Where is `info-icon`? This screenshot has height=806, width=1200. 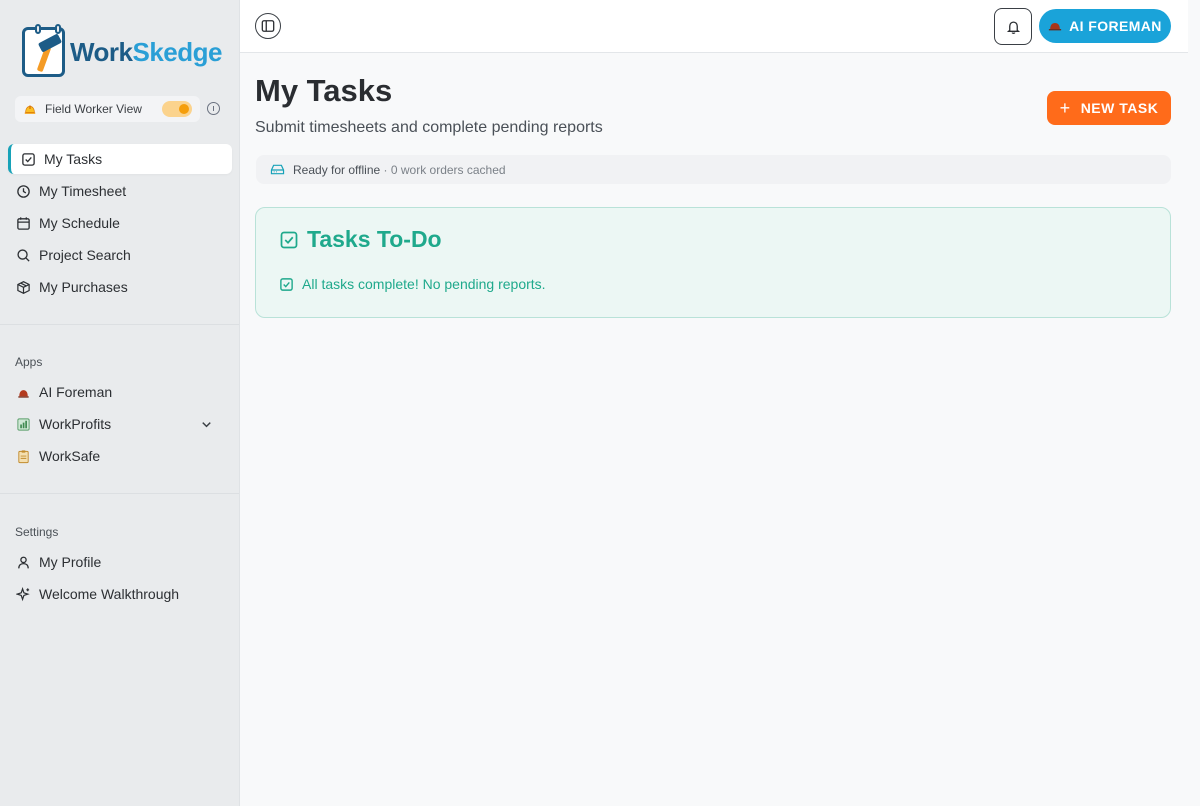 info-icon is located at coordinates (213, 108).